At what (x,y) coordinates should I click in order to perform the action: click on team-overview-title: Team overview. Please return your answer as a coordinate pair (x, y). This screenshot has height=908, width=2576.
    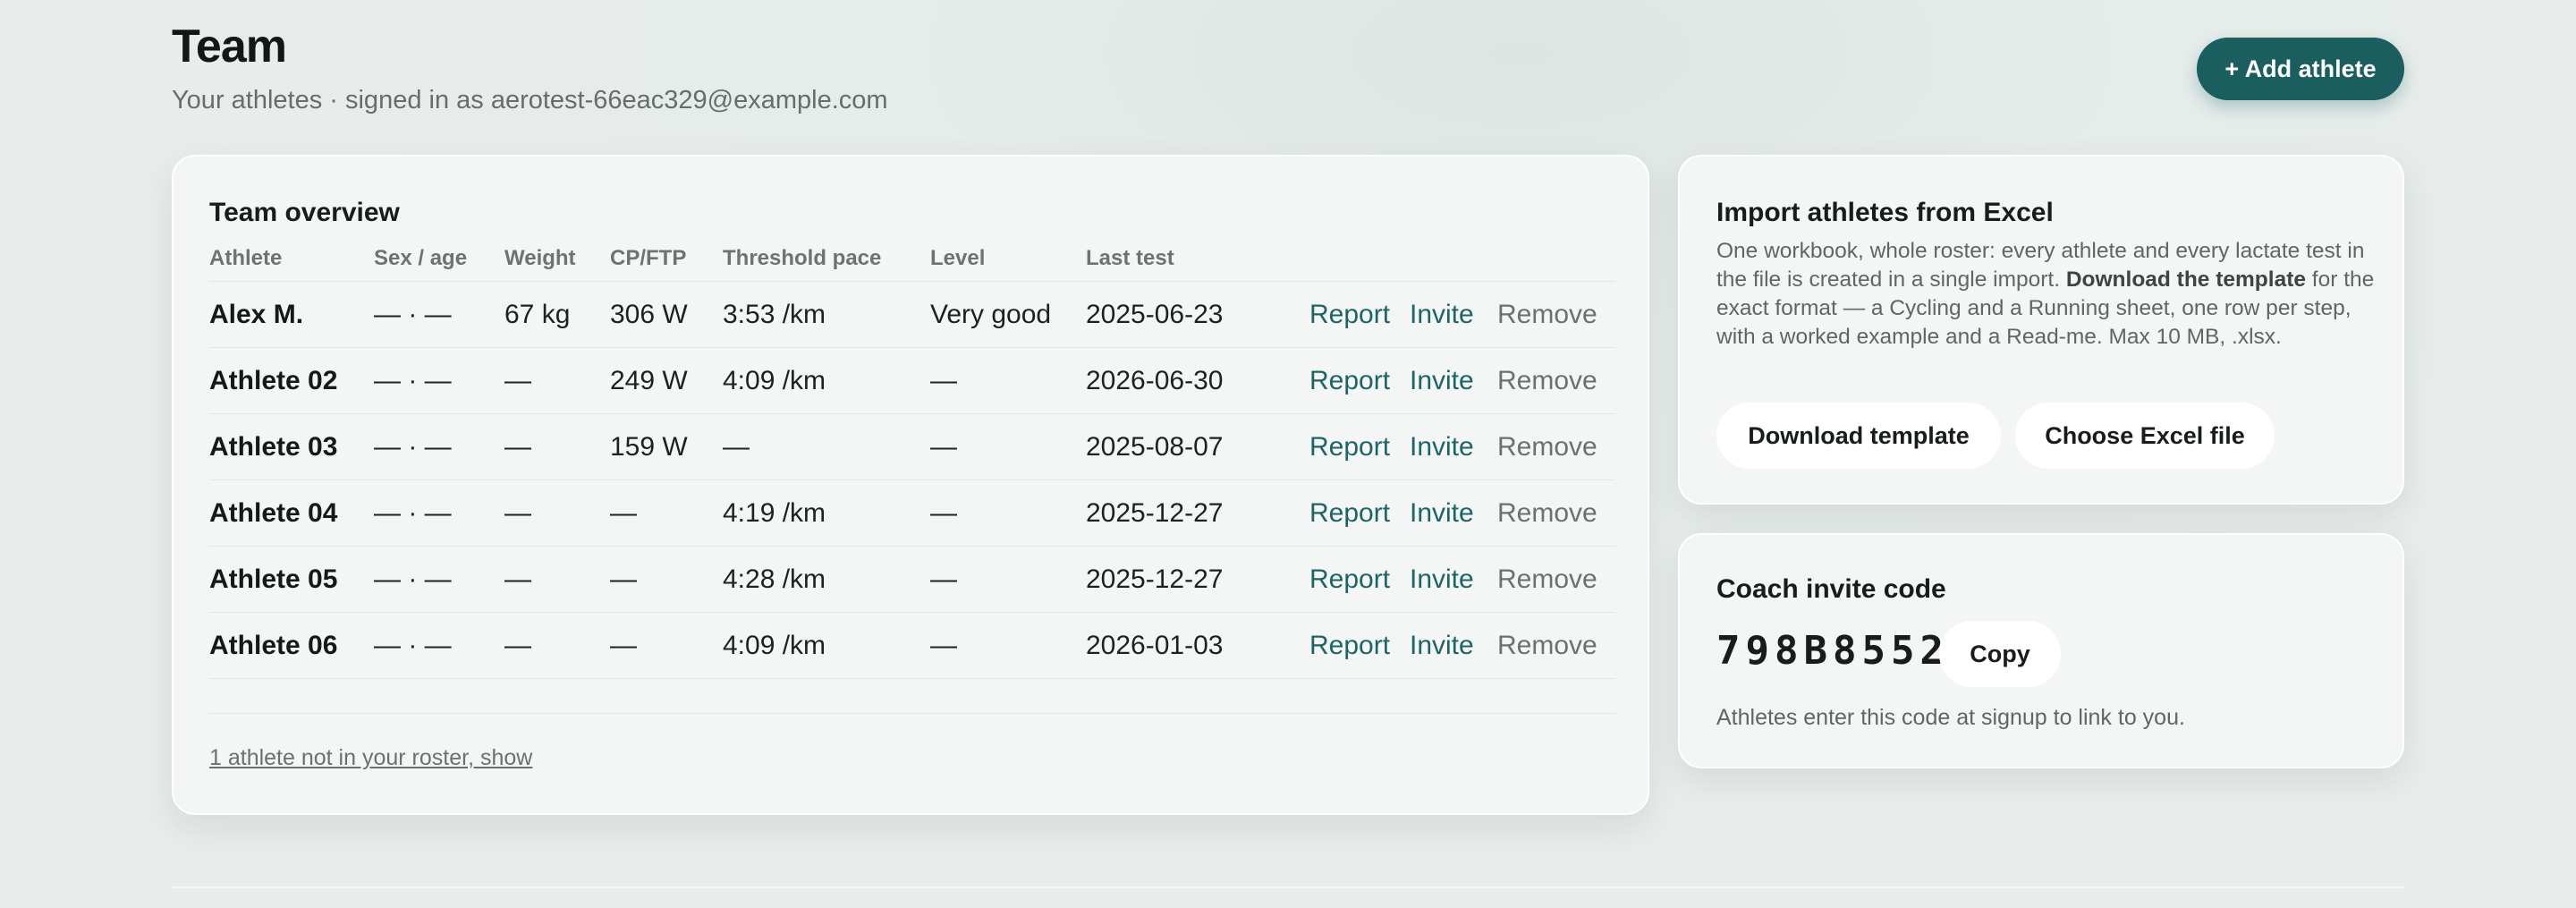
    Looking at the image, I should click on (304, 213).